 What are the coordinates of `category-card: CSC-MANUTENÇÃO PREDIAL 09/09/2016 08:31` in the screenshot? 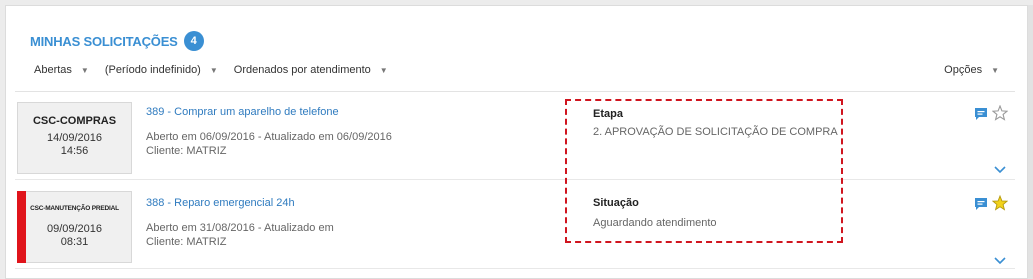 It's located at (74, 227).